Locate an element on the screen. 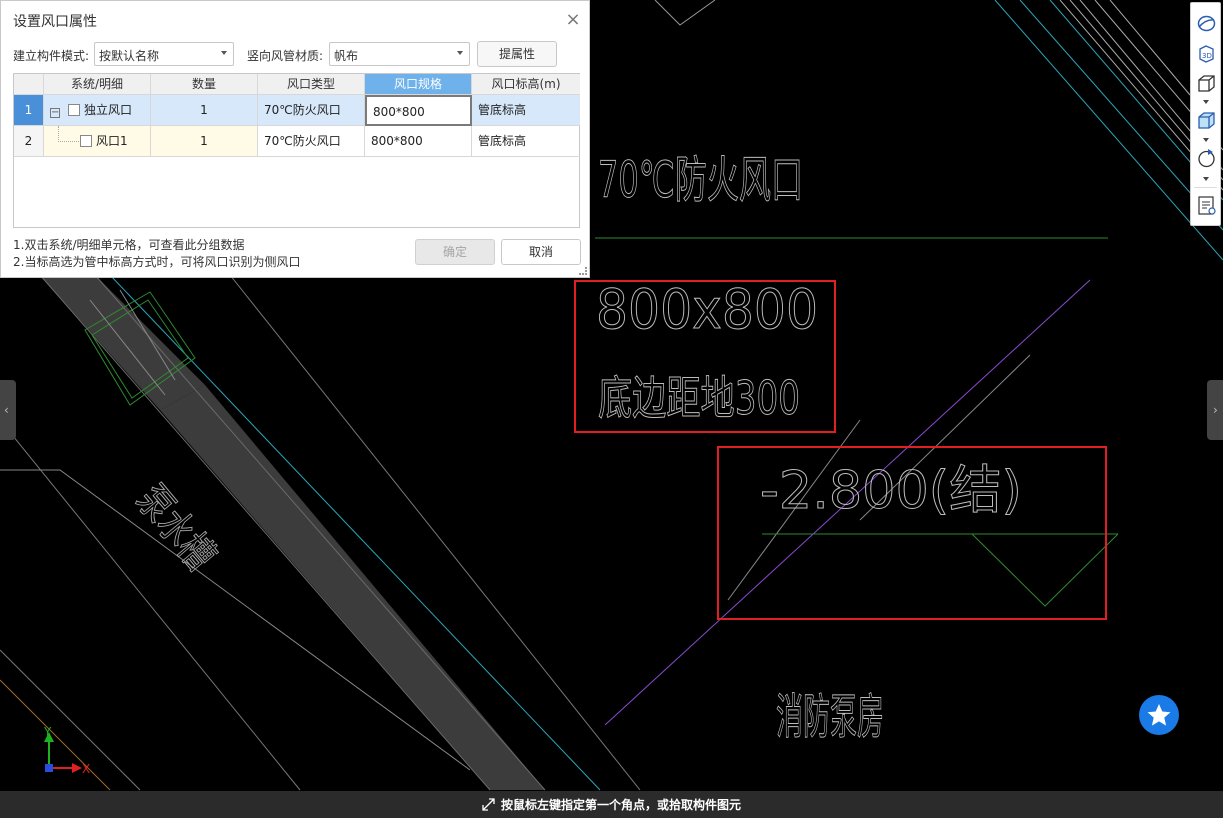 The width and height of the screenshot is (1223, 818). right-panel-toggle: › is located at coordinates (1215, 410).